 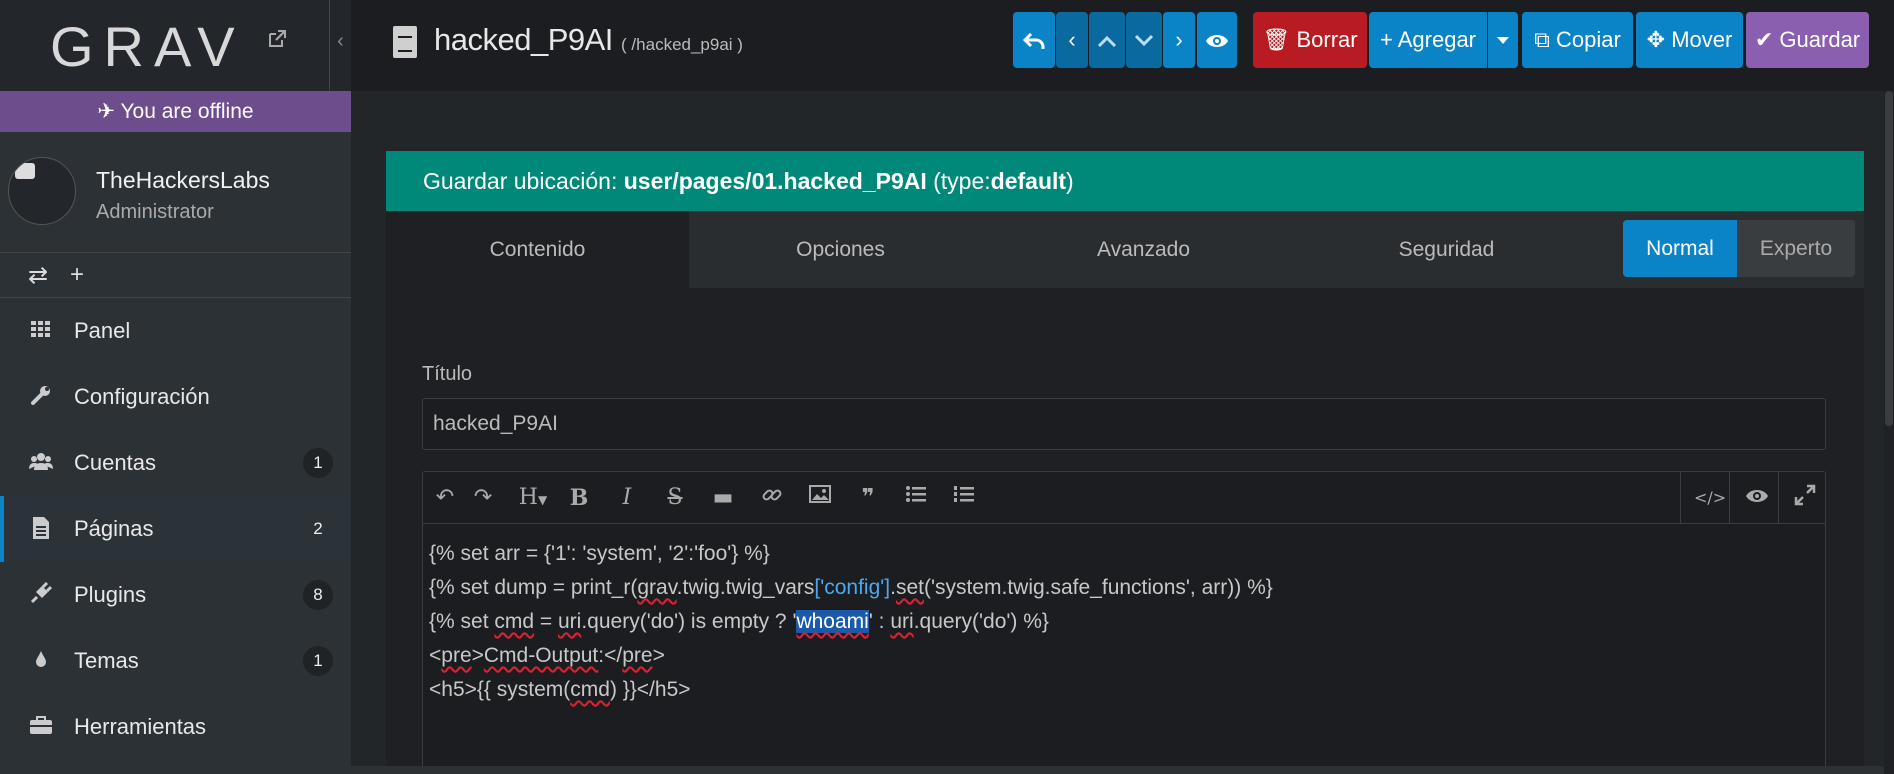 What do you see at coordinates (772, 498) in the screenshot?
I see `link-icon` at bounding box center [772, 498].